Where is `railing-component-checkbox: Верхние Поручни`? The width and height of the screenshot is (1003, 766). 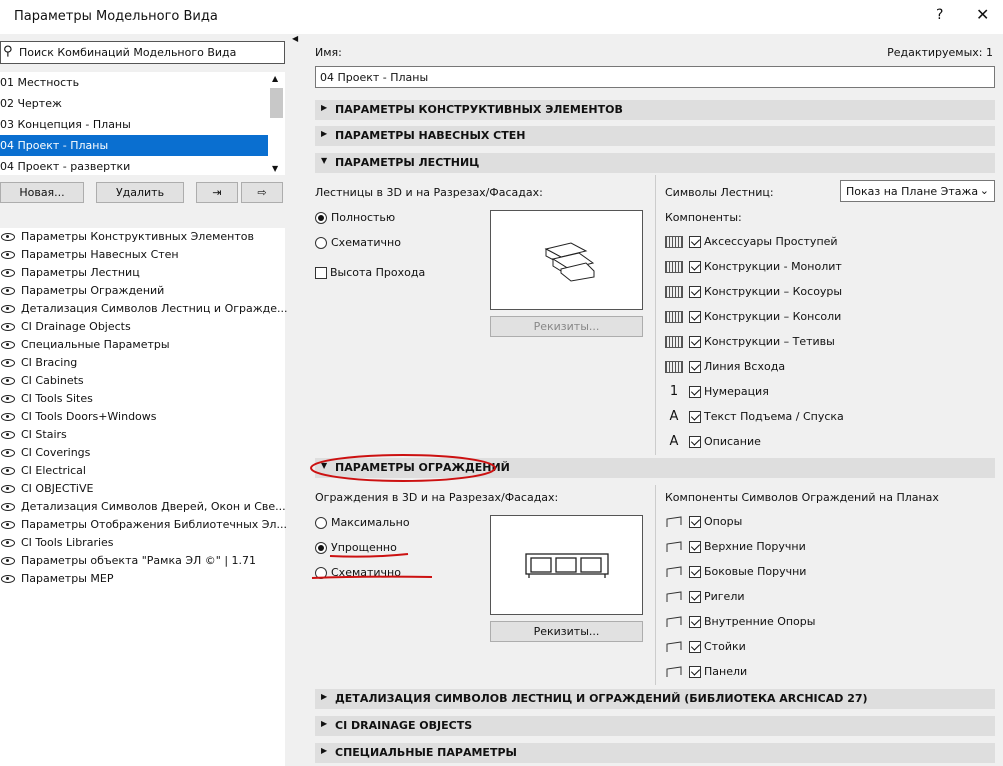 railing-component-checkbox: Верхние Поручни is located at coordinates (735, 546).